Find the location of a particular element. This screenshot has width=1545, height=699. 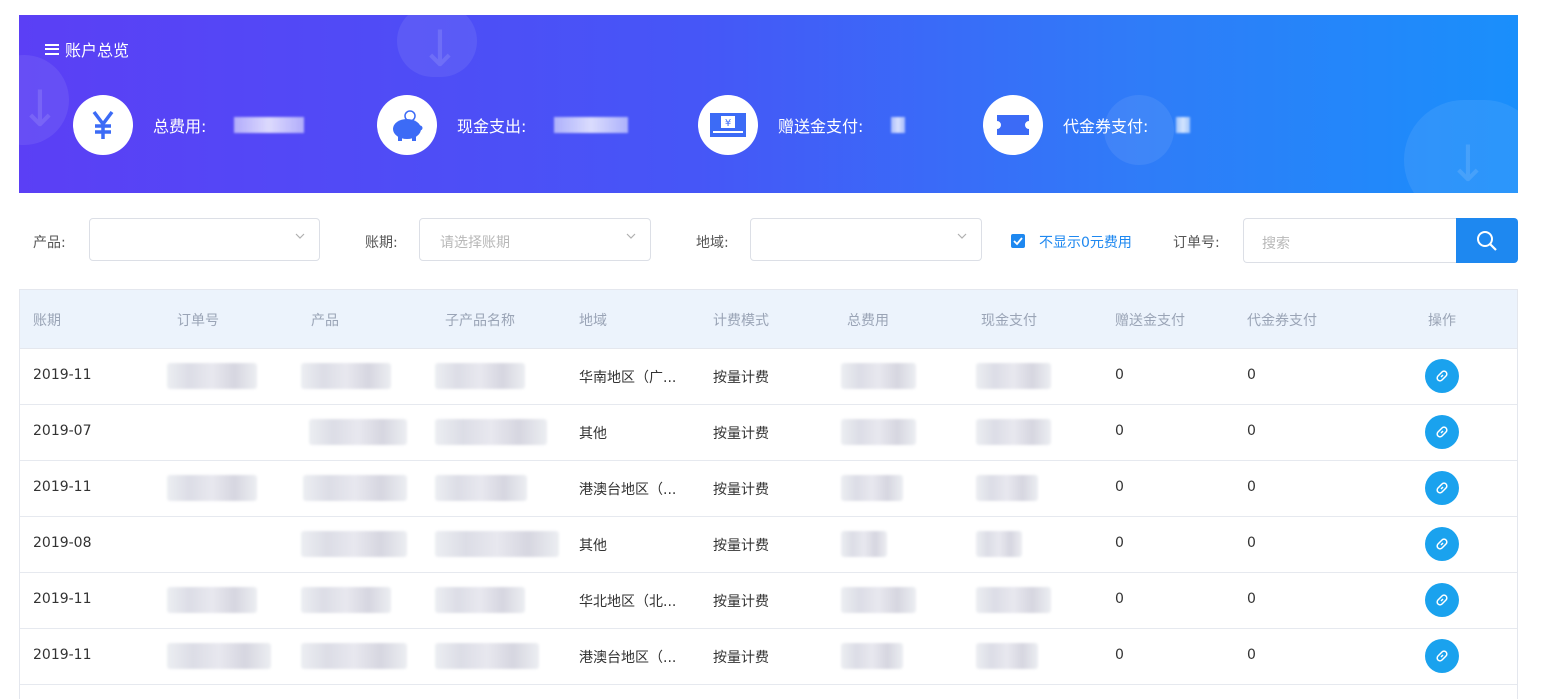

stat-label: 赠送金支付: is located at coordinates (821, 126).